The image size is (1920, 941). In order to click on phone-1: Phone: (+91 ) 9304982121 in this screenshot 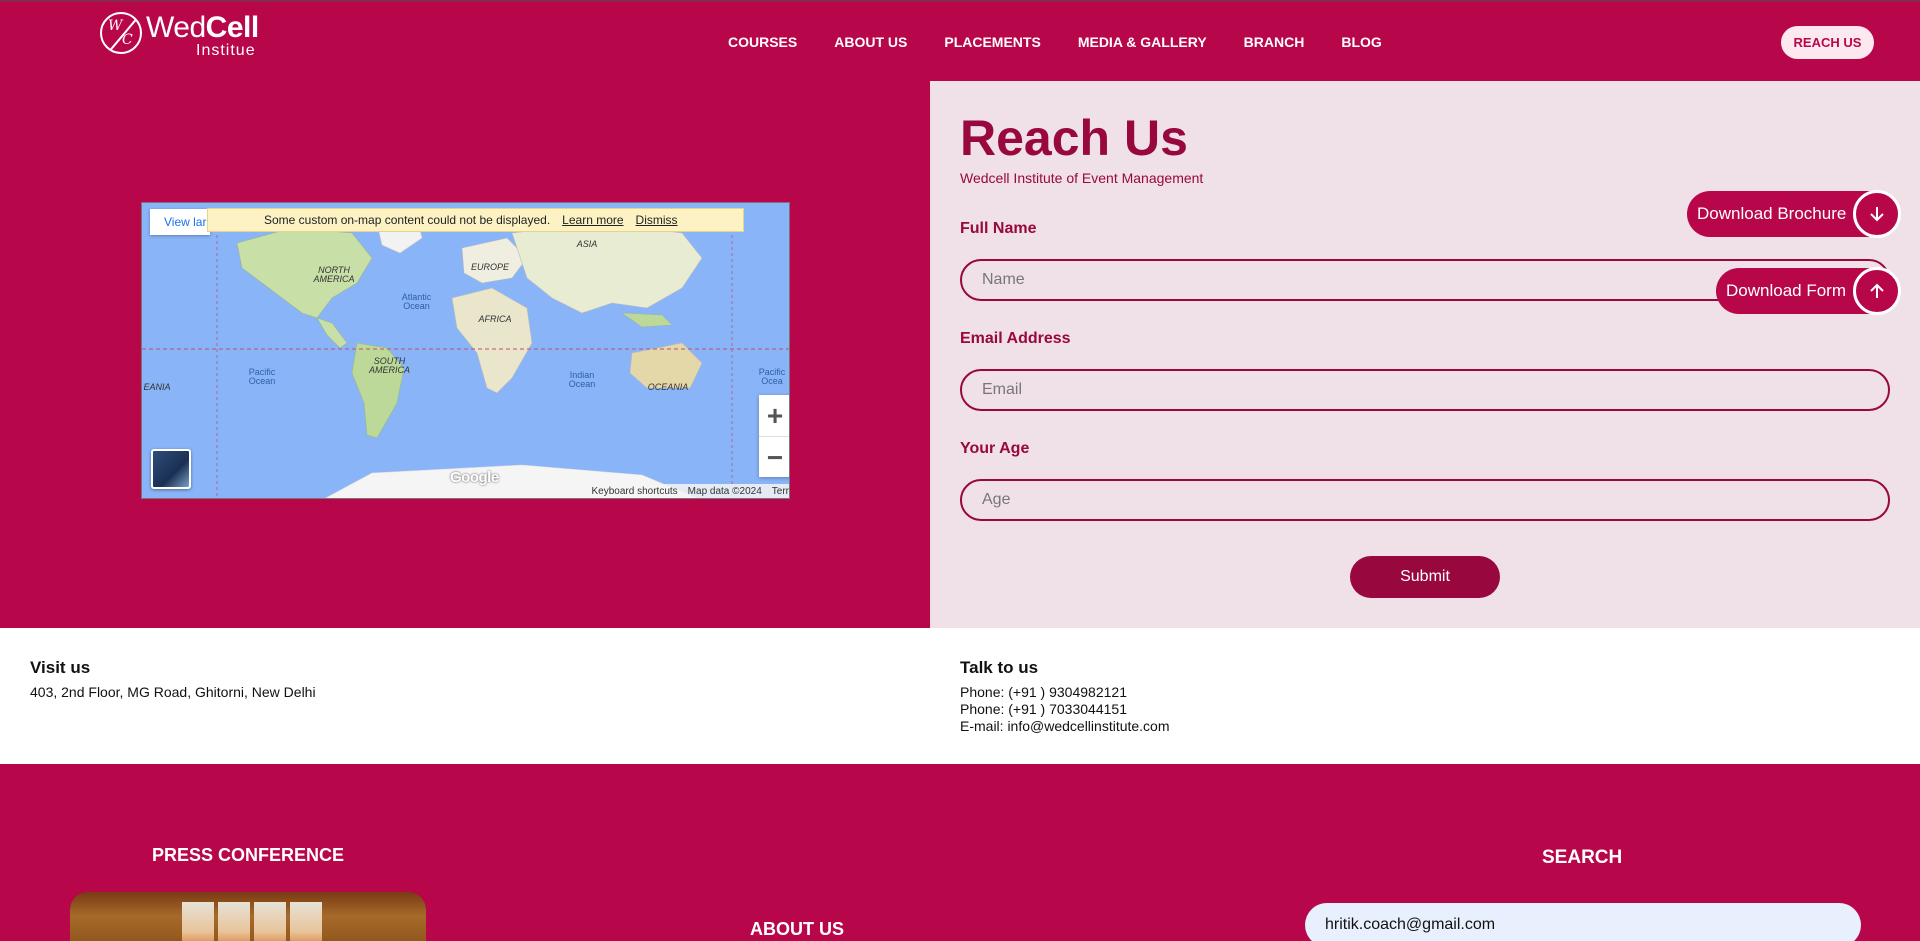, I will do `click(1043, 692)`.